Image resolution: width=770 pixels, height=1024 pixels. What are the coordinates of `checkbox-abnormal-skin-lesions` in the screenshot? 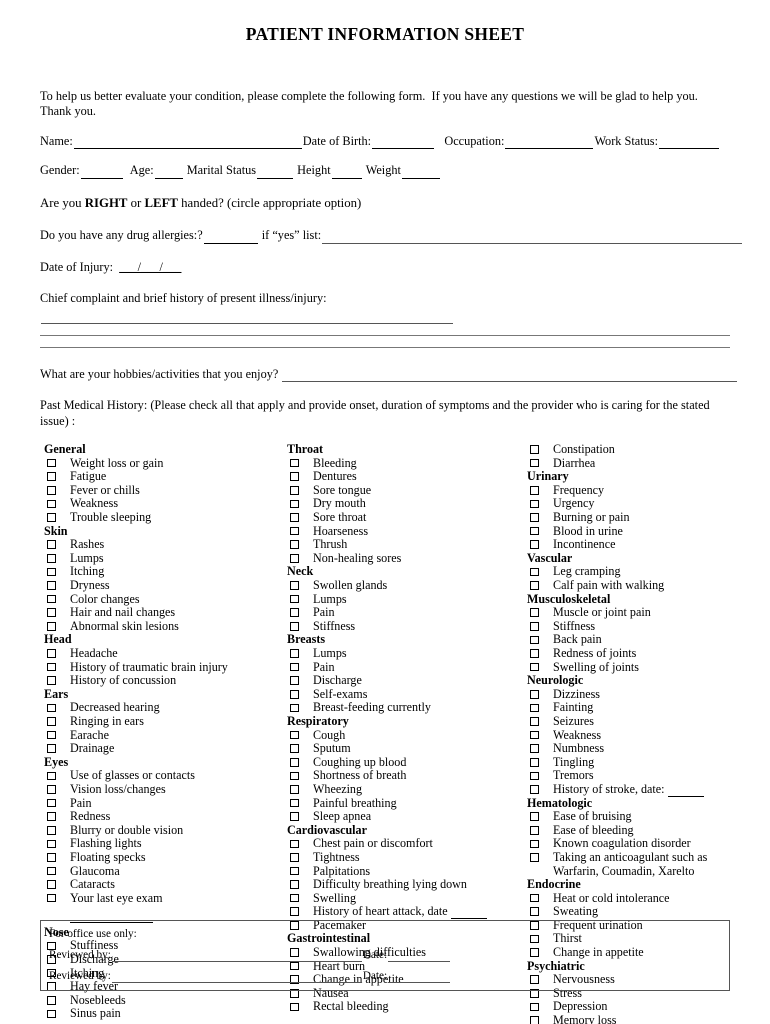 It's located at (51, 626).